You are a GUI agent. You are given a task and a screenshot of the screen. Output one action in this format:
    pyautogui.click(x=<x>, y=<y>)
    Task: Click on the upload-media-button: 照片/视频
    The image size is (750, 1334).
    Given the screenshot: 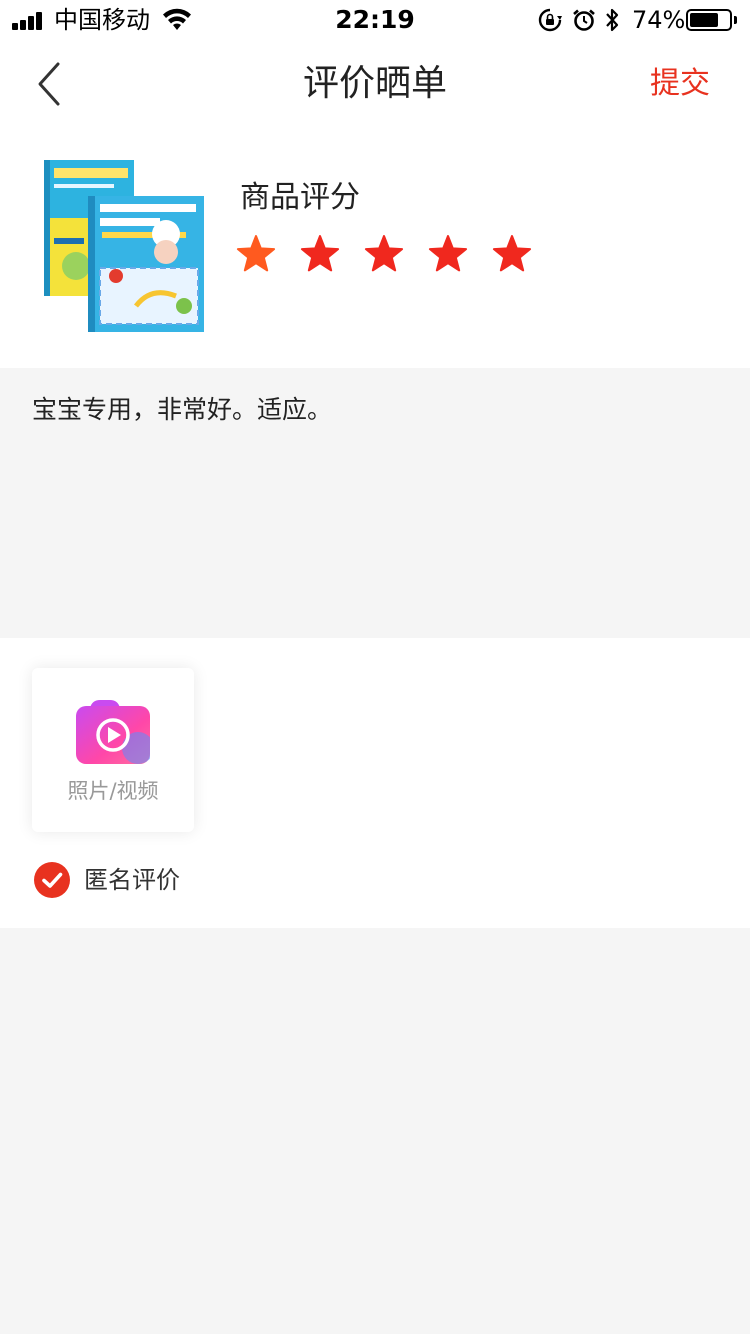 What is the action you would take?
    pyautogui.click(x=113, y=750)
    